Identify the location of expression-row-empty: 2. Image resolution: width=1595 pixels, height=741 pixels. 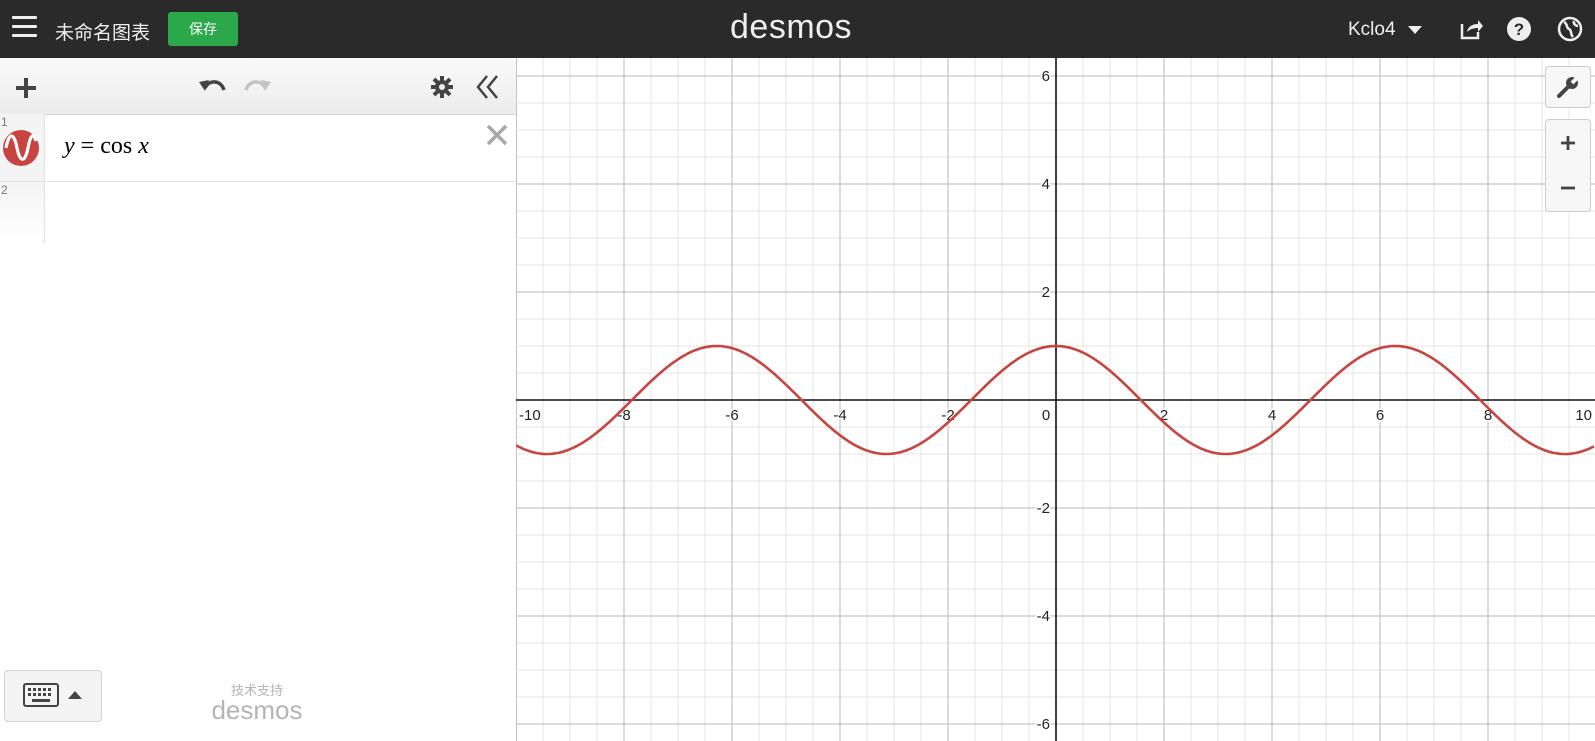
(258, 213).